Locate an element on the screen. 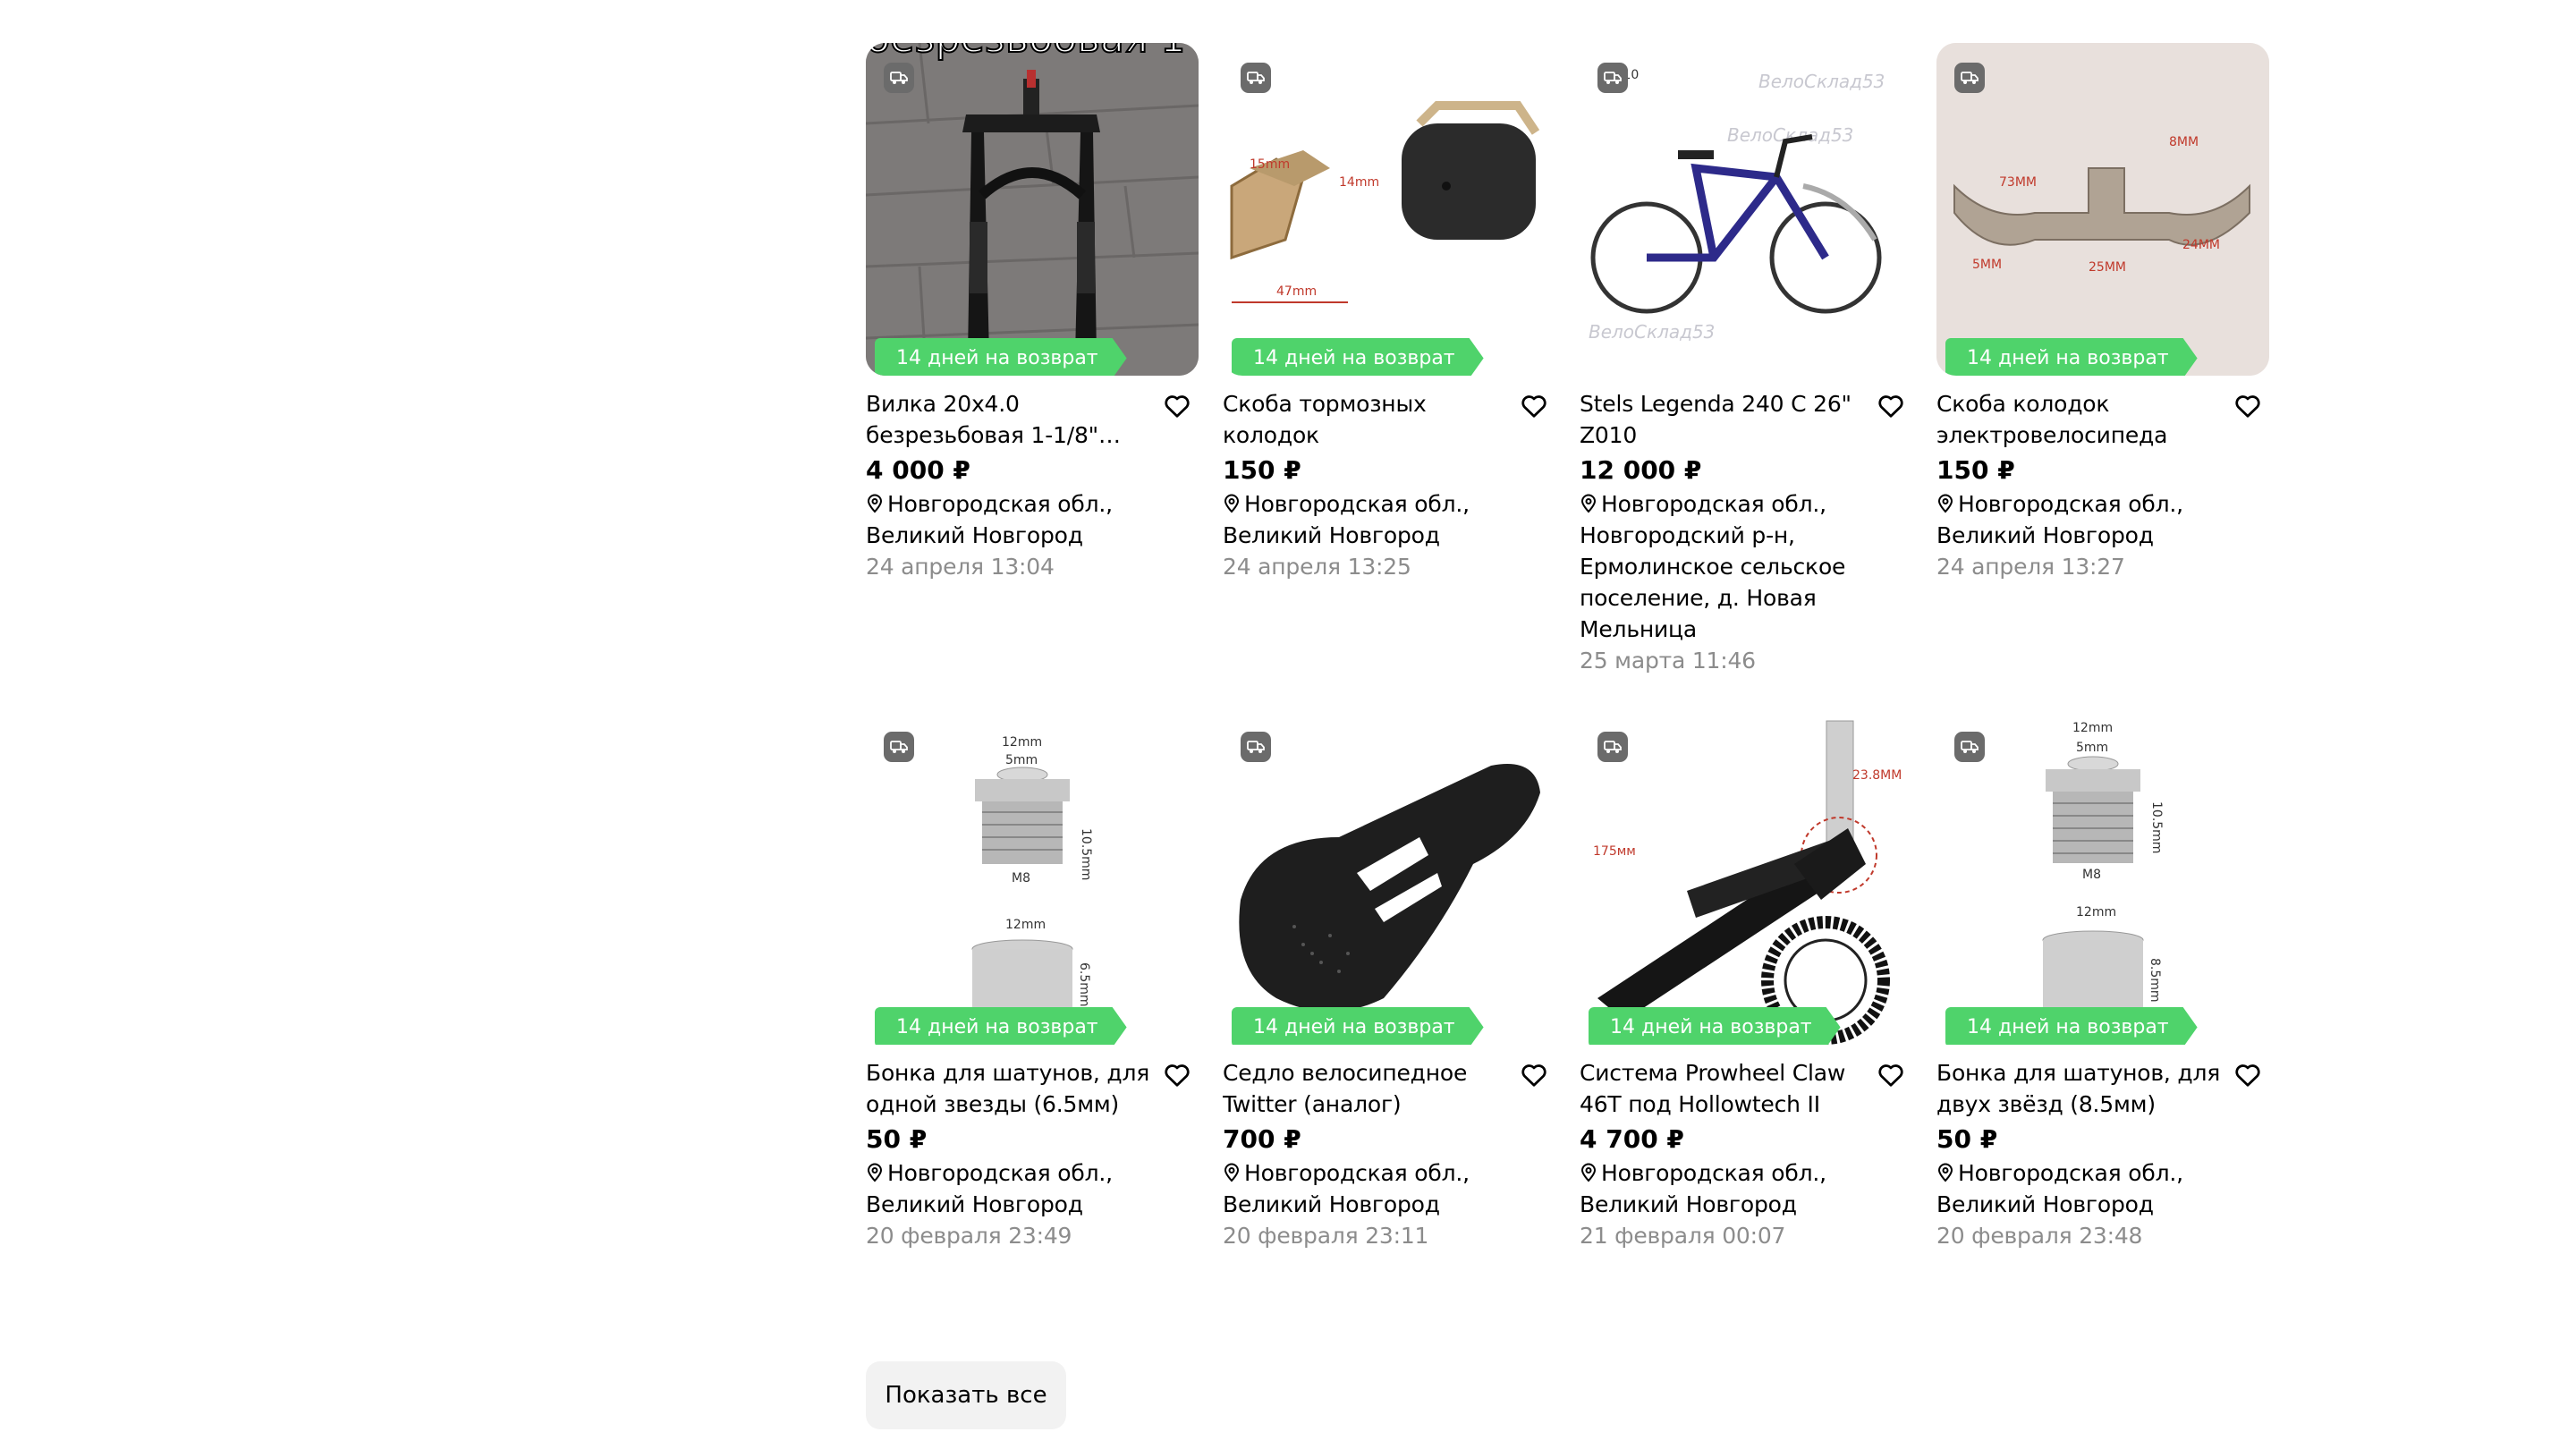 The width and height of the screenshot is (2576, 1449). listing-image: безрезьбовая 1 14 дней на возврат is located at coordinates (1032, 209).